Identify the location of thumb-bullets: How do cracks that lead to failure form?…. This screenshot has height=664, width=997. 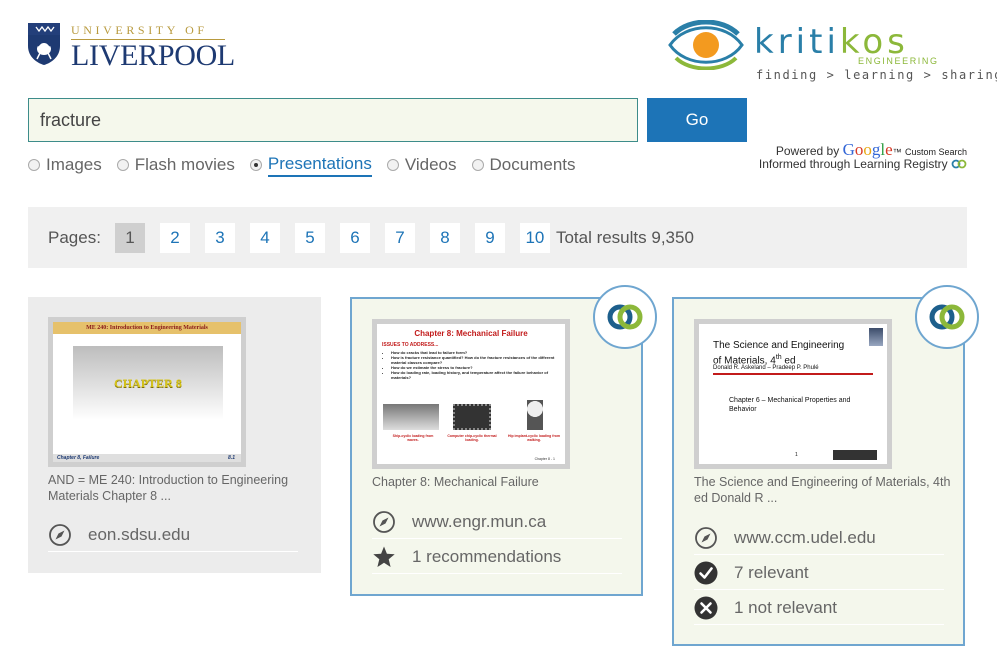
(475, 365).